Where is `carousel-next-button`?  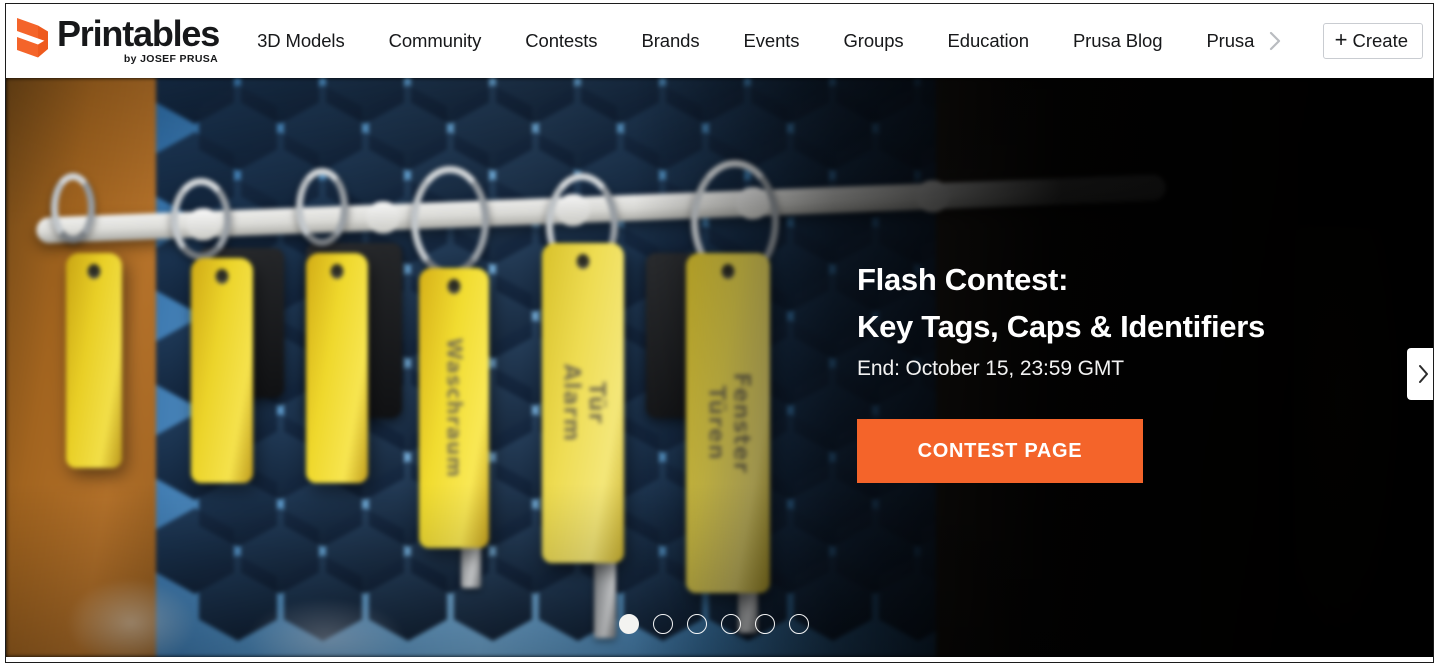 carousel-next-button is located at coordinates (1420, 374).